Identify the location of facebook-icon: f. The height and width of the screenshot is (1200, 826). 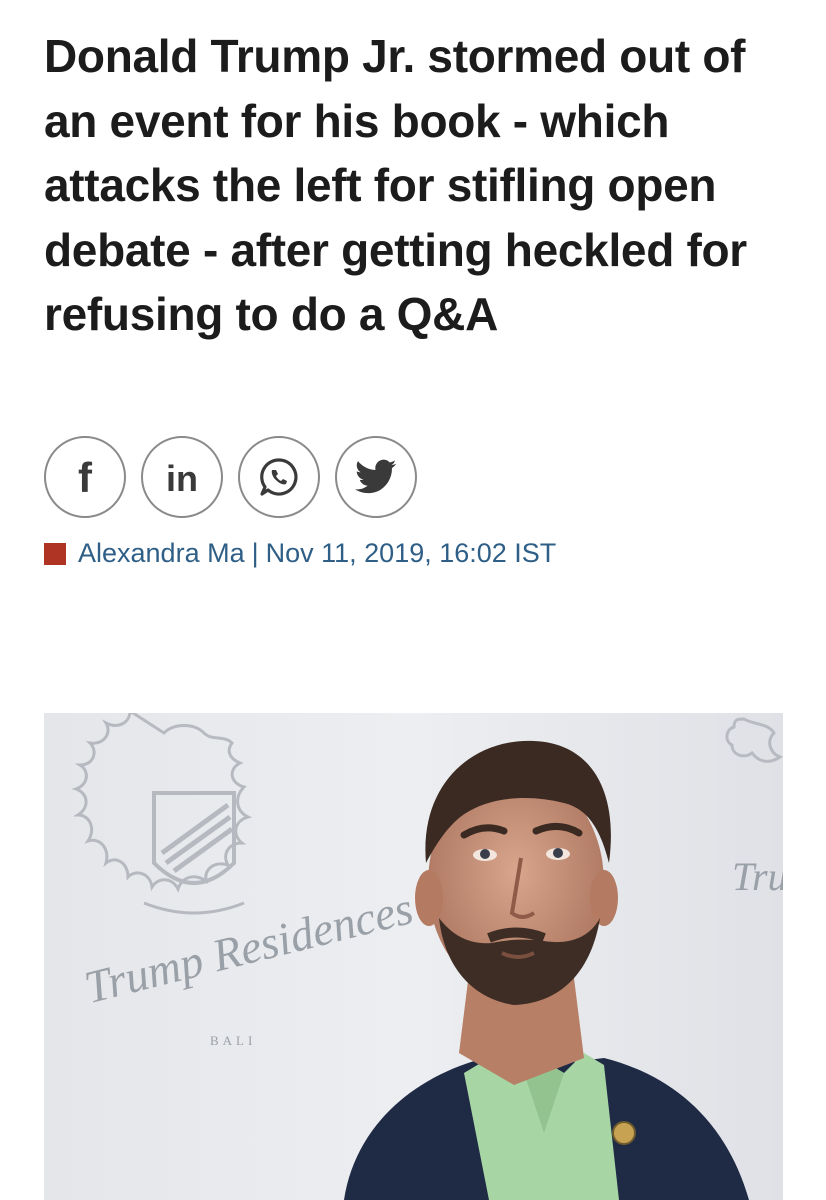
(85, 477).